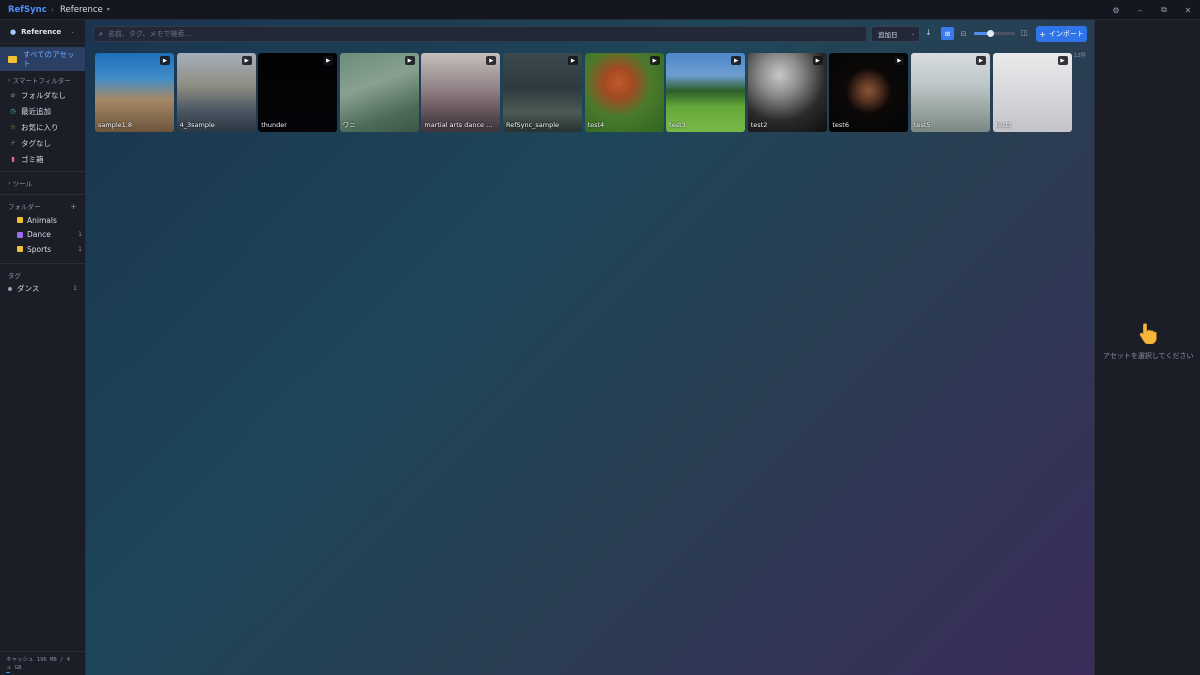  What do you see at coordinates (600, 10) in the screenshot?
I see `title-bar: RefSync › Reference ▾ ⚙ – ⧉ ✕` at bounding box center [600, 10].